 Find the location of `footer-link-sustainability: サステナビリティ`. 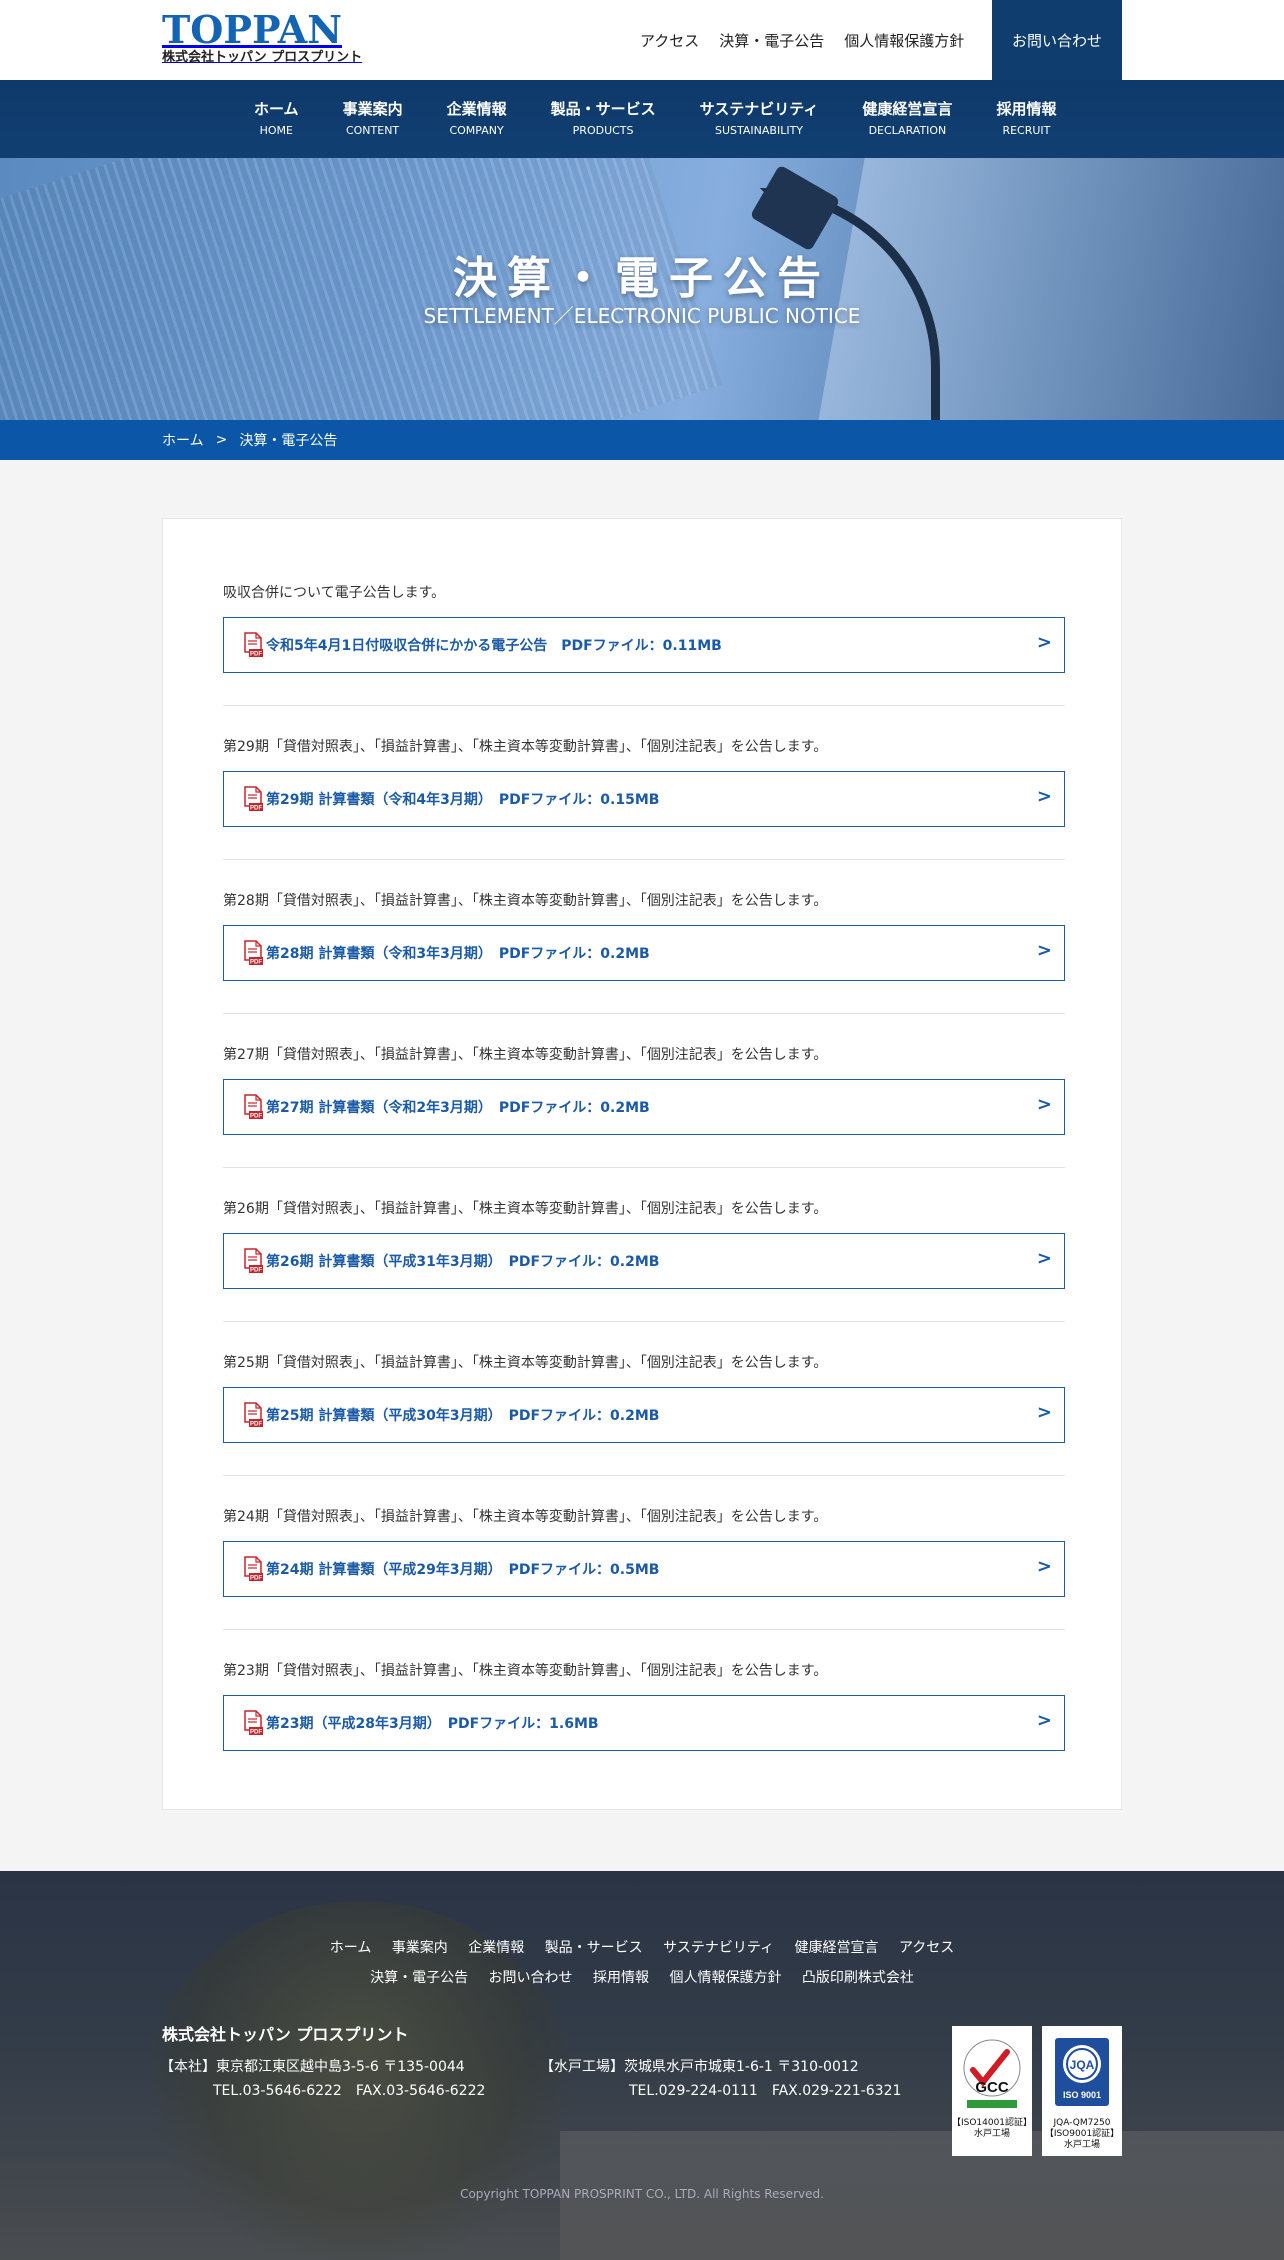

footer-link-sustainability: サステナビリティ is located at coordinates (718, 1948).